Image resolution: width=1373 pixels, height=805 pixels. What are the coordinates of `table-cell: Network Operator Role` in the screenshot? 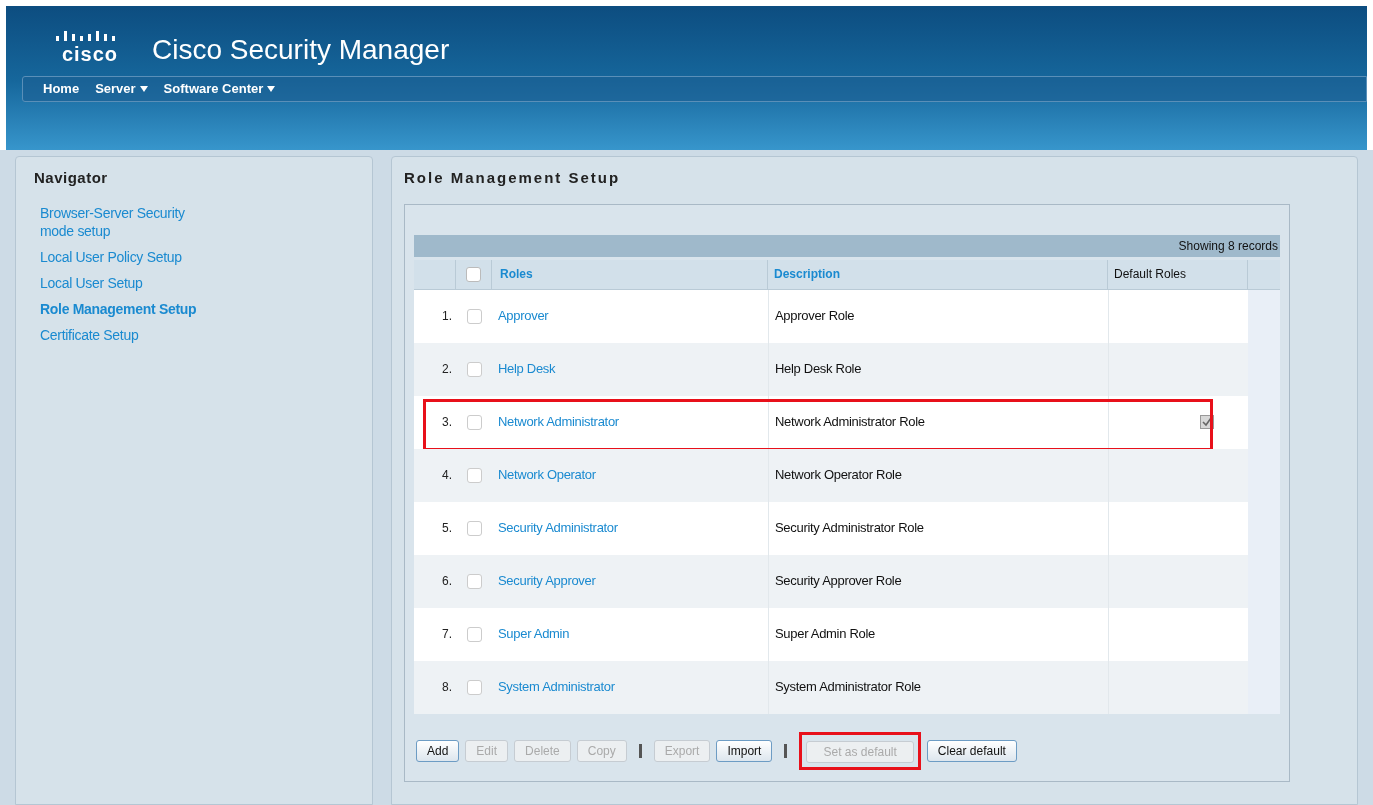 It's located at (938, 475).